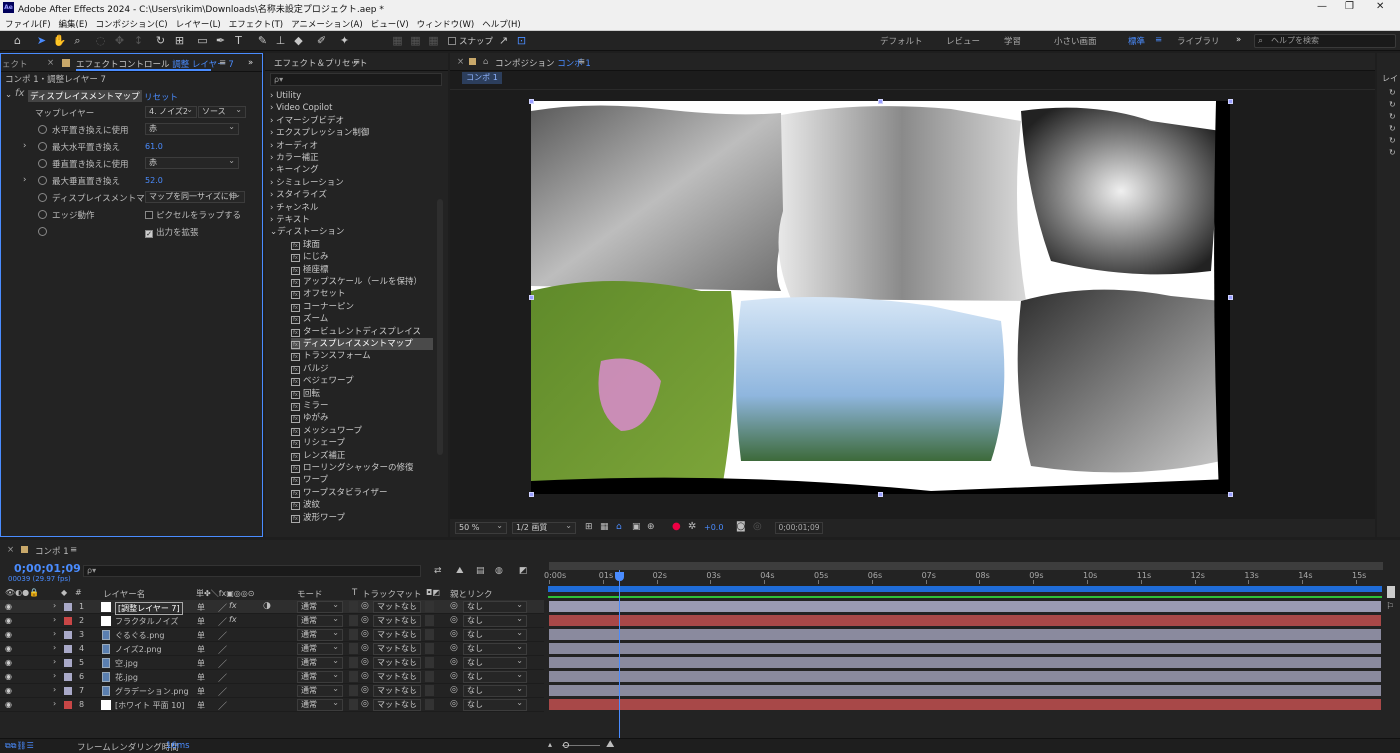  What do you see at coordinates (22, 592) in the screenshot?
I see `av-features-icons: 👁◐●🔒` at bounding box center [22, 592].